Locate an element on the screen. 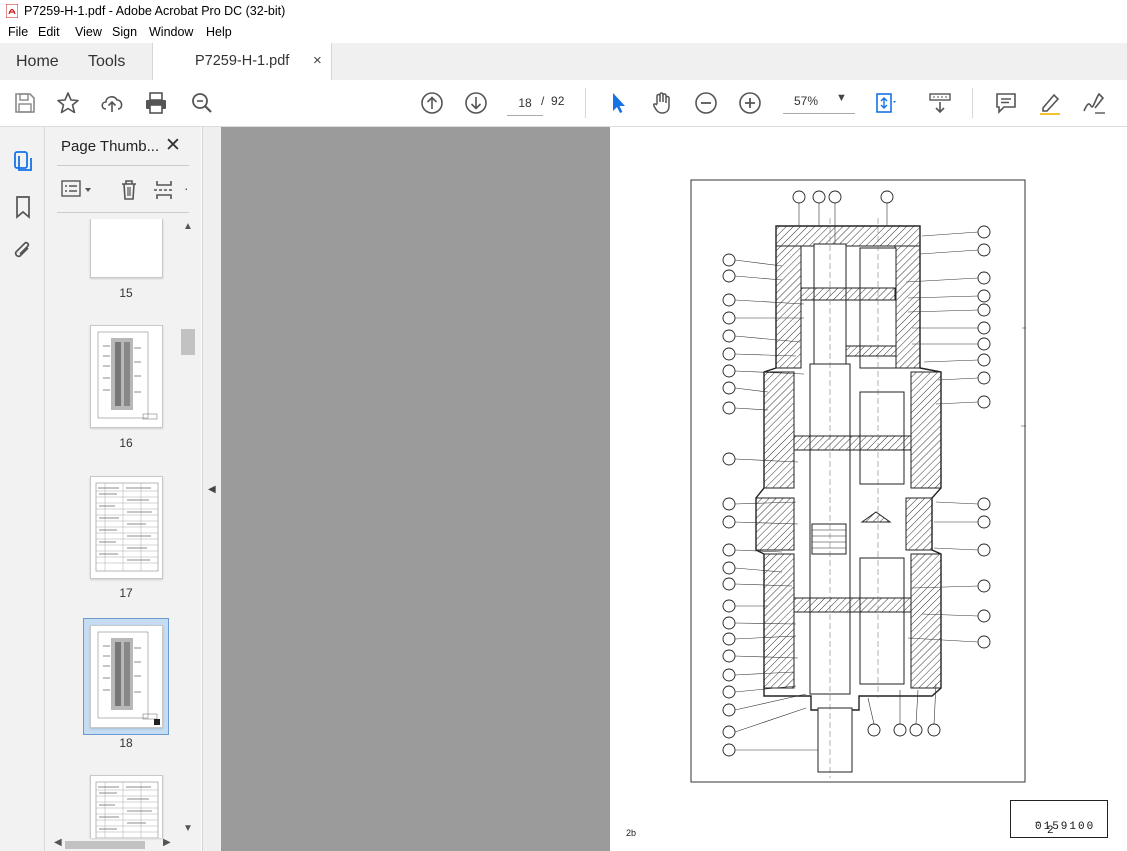 Image resolution: width=1127 pixels, height=851 pixels. panel-toolbar: · is located at coordinates (123, 189).